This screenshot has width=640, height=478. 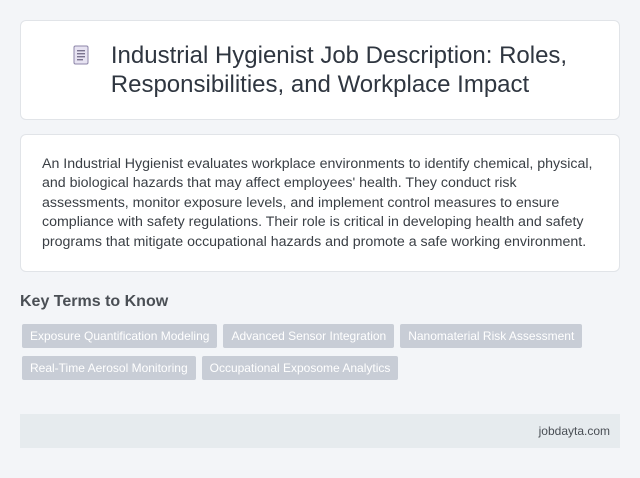 I want to click on key-term-tag: Advanced Sensor Integration, so click(x=309, y=336).